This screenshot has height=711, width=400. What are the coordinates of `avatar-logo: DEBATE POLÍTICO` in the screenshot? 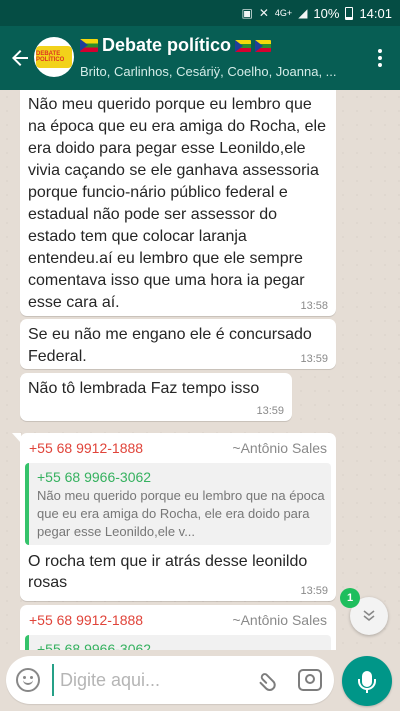 It's located at (54, 57).